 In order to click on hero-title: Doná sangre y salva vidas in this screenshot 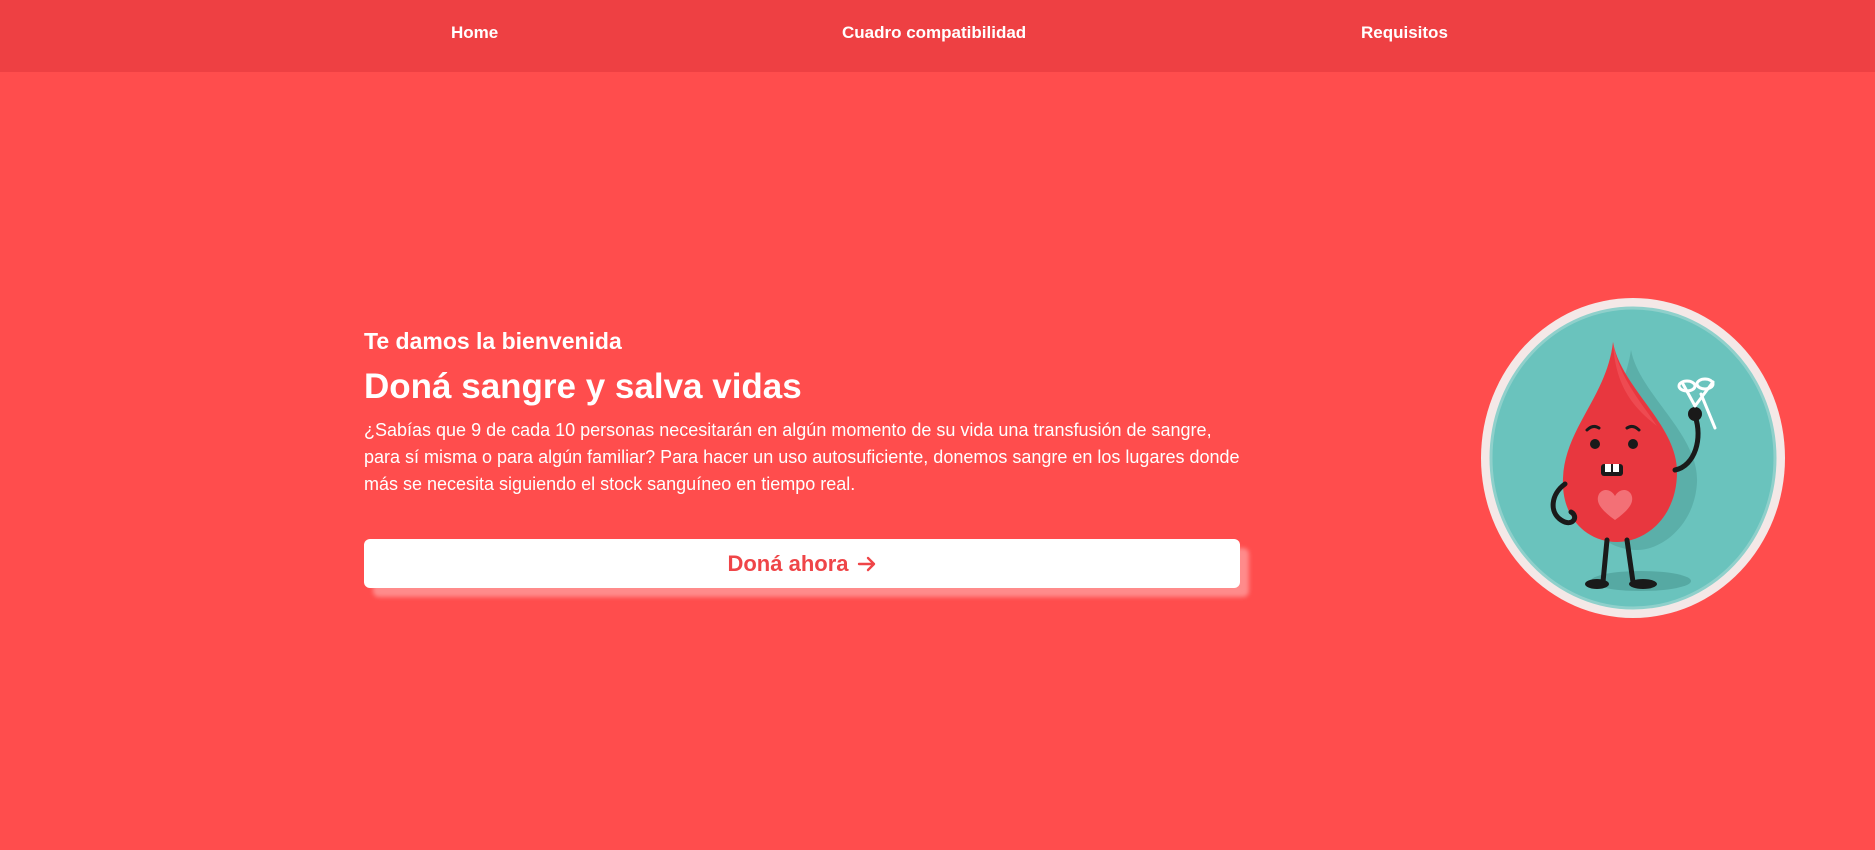, I will do `click(583, 386)`.